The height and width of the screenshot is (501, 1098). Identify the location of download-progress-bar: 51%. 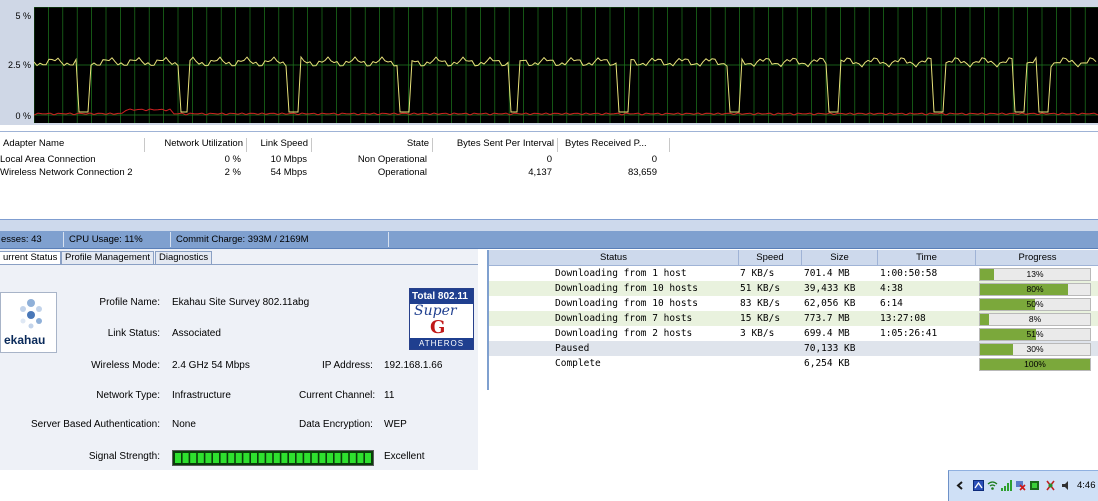
(1035, 334).